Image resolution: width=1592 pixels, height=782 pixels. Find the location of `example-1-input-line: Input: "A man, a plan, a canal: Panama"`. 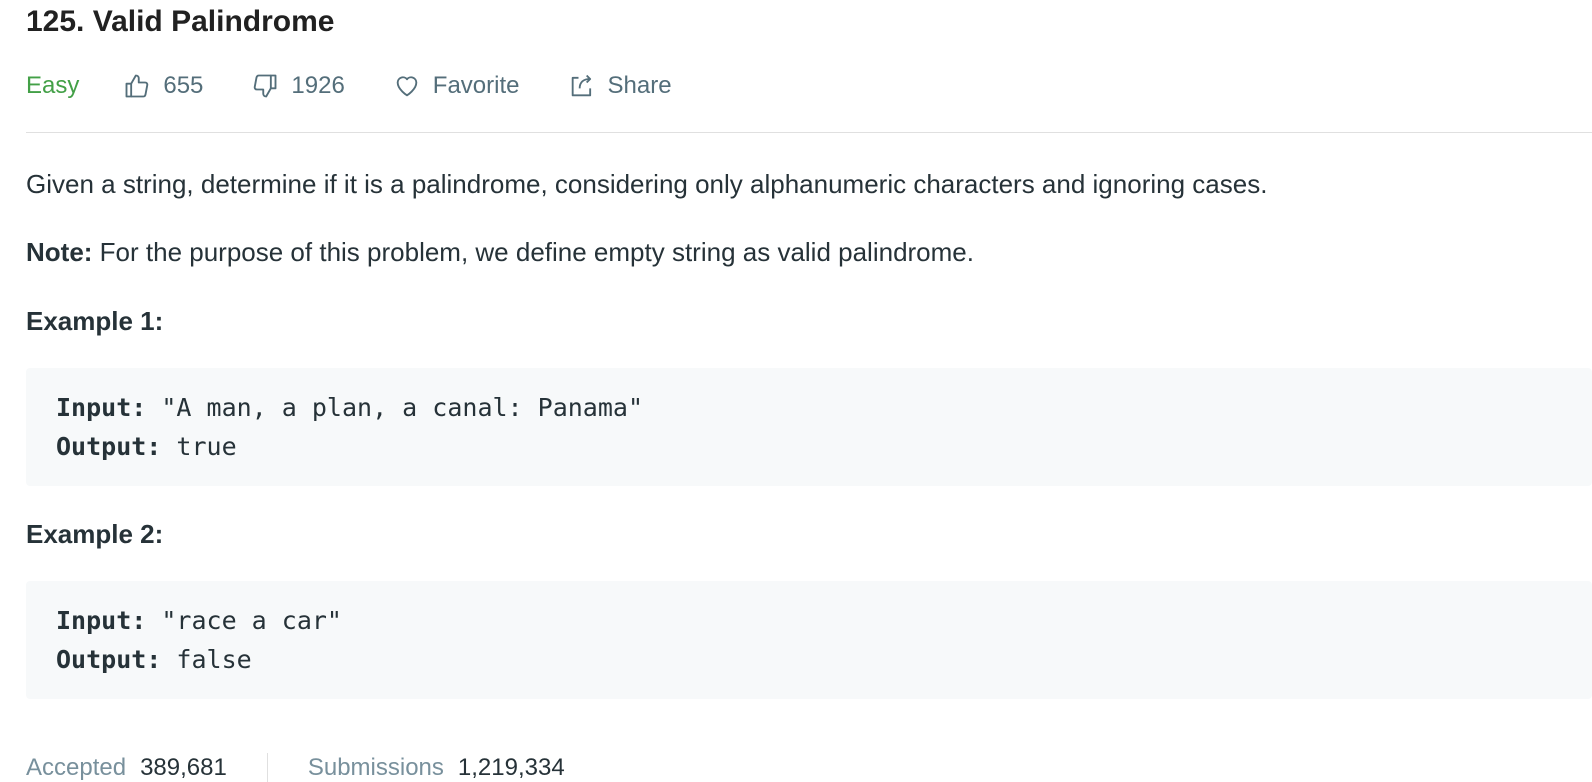

example-1-input-line: Input: "A man, a plan, a canal: Panama" is located at coordinates (824, 407).